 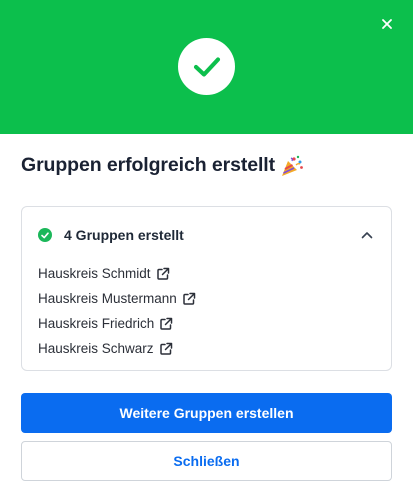 I want to click on page-title-text: Gruppen erfolgreich erstellt, so click(x=148, y=165).